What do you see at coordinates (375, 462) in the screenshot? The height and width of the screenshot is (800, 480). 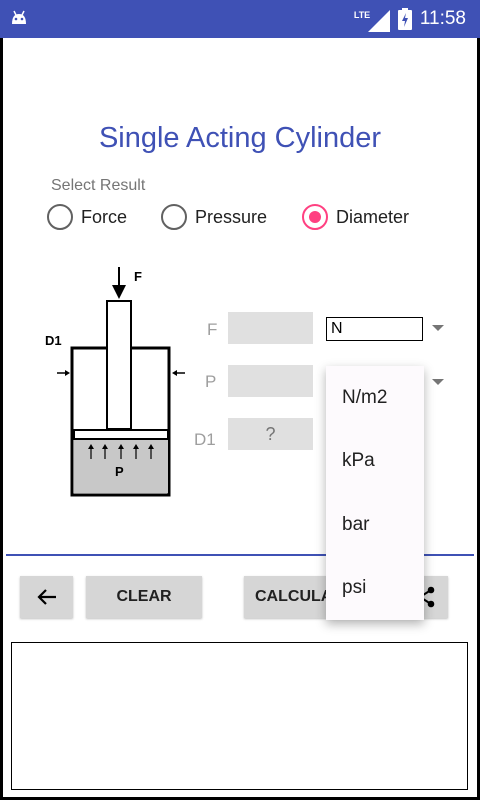 I see `dropdown-option-kpa: kPa` at bounding box center [375, 462].